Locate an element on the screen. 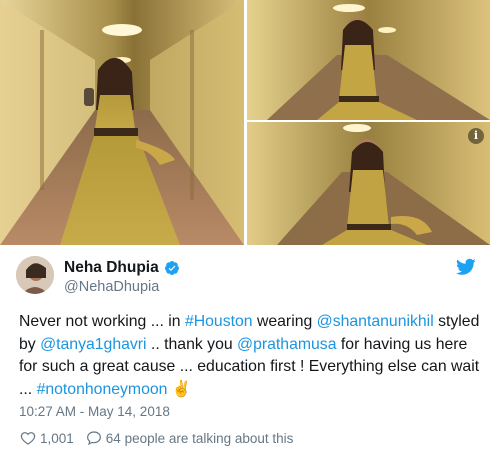 This screenshot has width=490, height=454. author-name-row: Neha Dhupia is located at coordinates (122, 268).